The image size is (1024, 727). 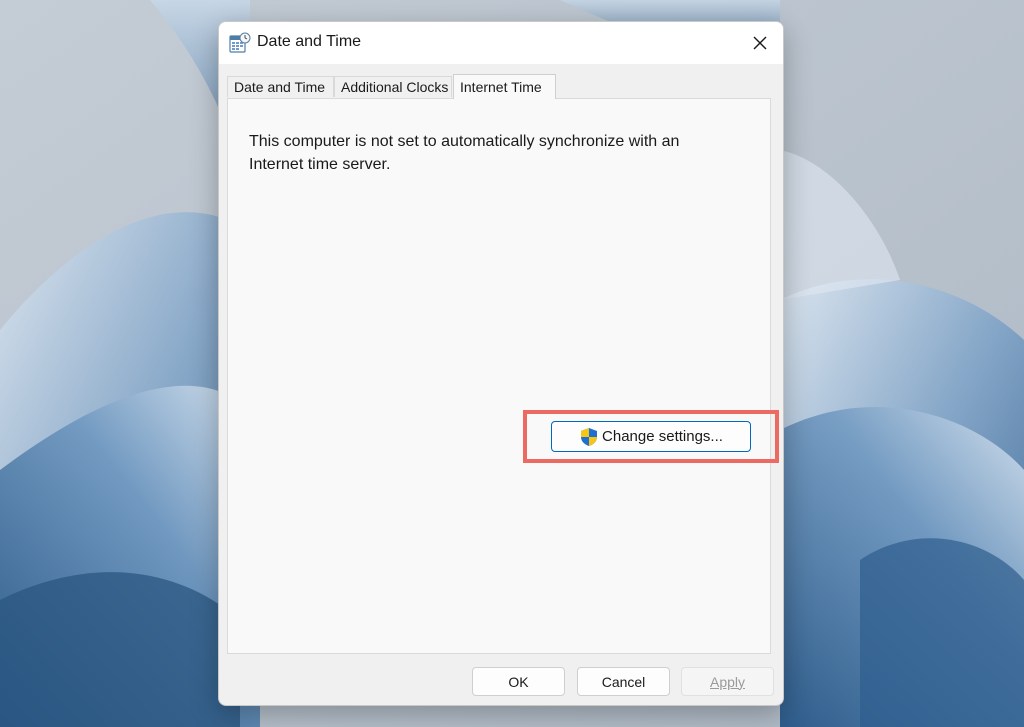 I want to click on title-bar: Date and Time, so click(x=501, y=43).